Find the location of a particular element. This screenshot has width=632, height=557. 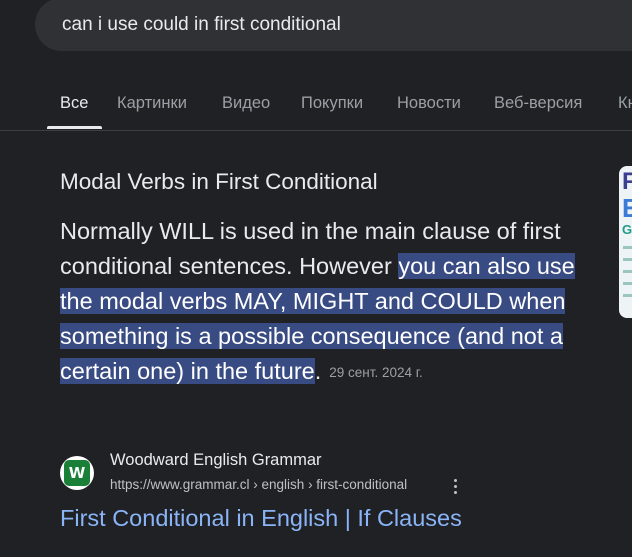

woodward-favicon-icon: W is located at coordinates (77, 473).